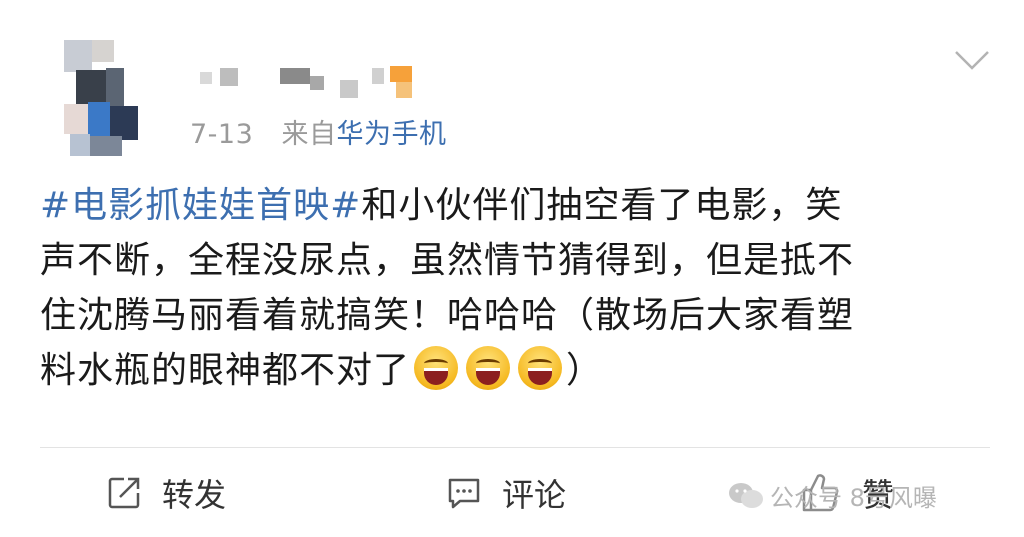 This screenshot has width=1024, height=537. What do you see at coordinates (515, 447) in the screenshot?
I see `divider` at bounding box center [515, 447].